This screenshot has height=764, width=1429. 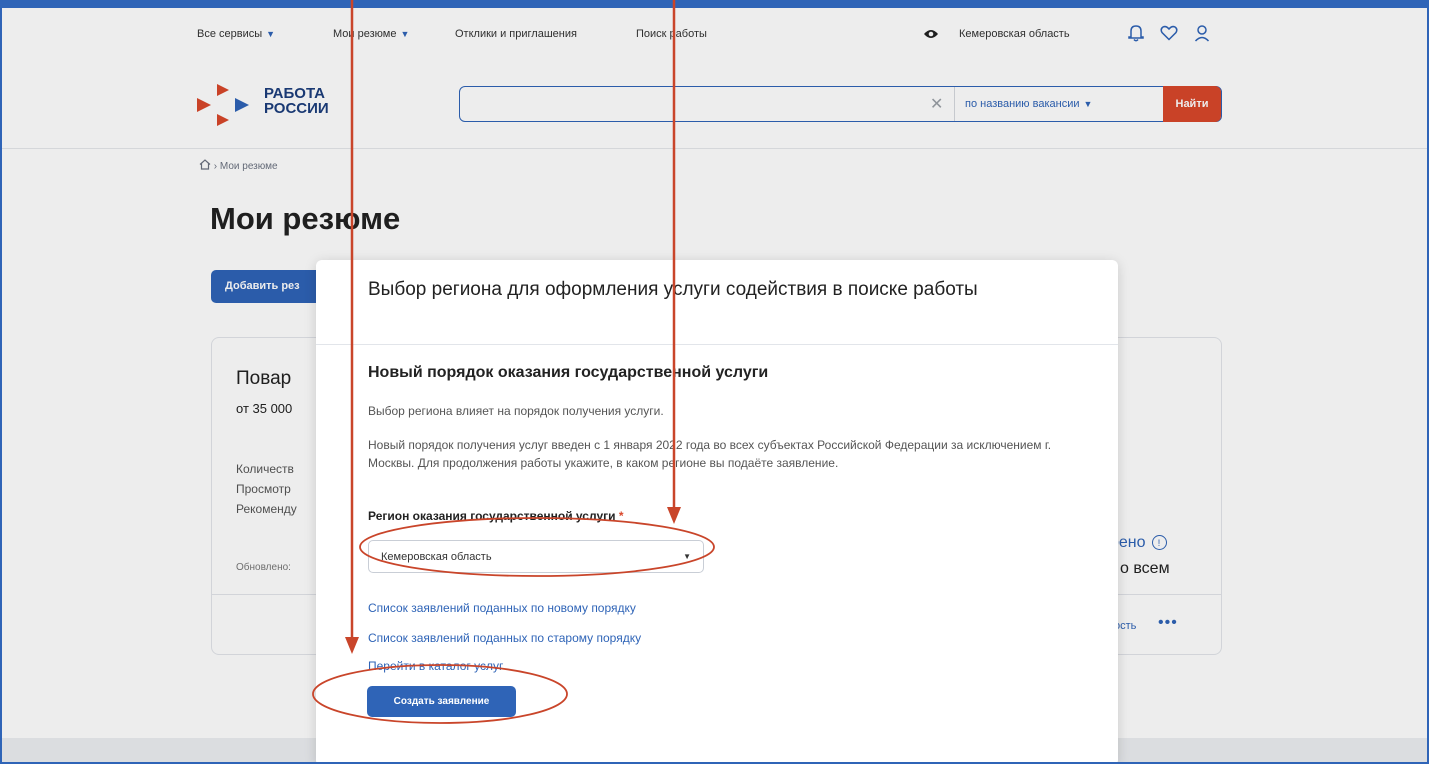 What do you see at coordinates (496, 516) in the screenshot?
I see `region-field-label: Регион оказания государственной услуги *` at bounding box center [496, 516].